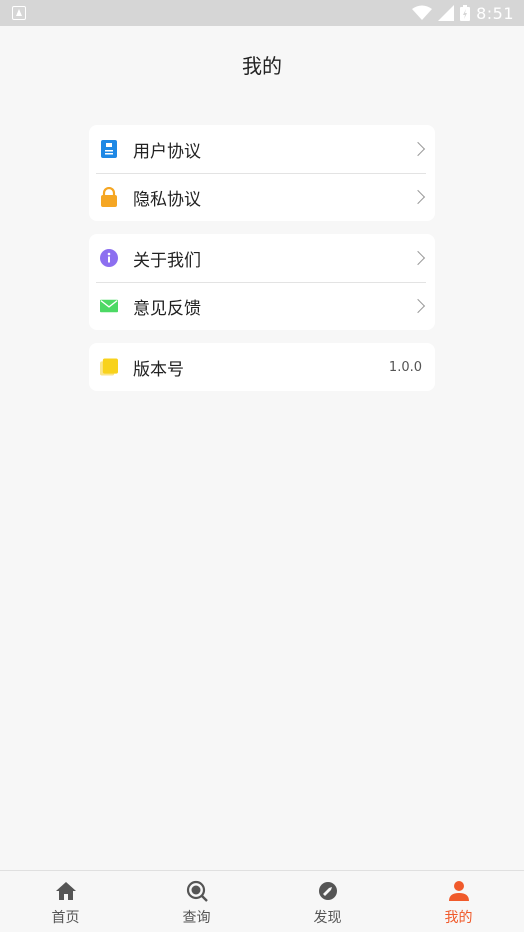 This screenshot has height=932, width=524. What do you see at coordinates (262, 197) in the screenshot?
I see `privacy-agreement-row: 隐私协议` at bounding box center [262, 197].